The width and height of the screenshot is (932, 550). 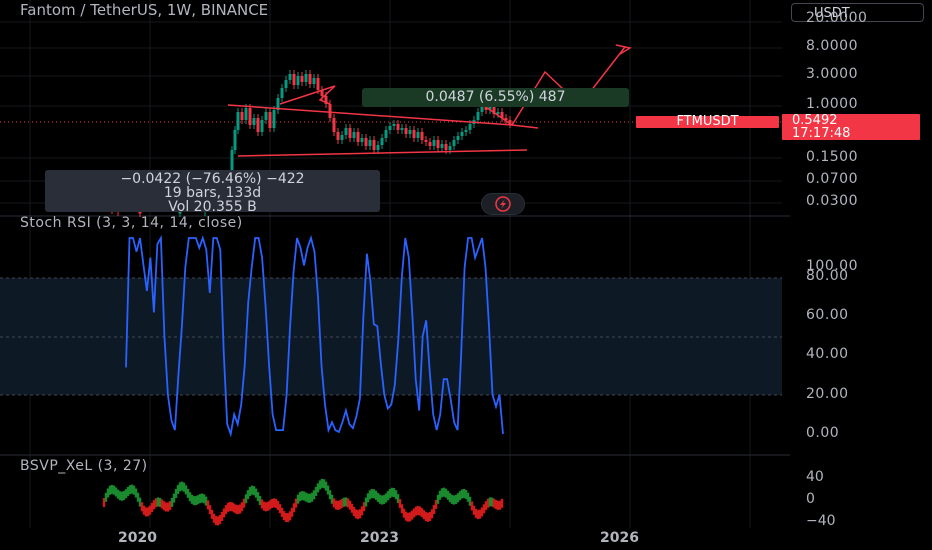 I want to click on flash-button, so click(x=503, y=204).